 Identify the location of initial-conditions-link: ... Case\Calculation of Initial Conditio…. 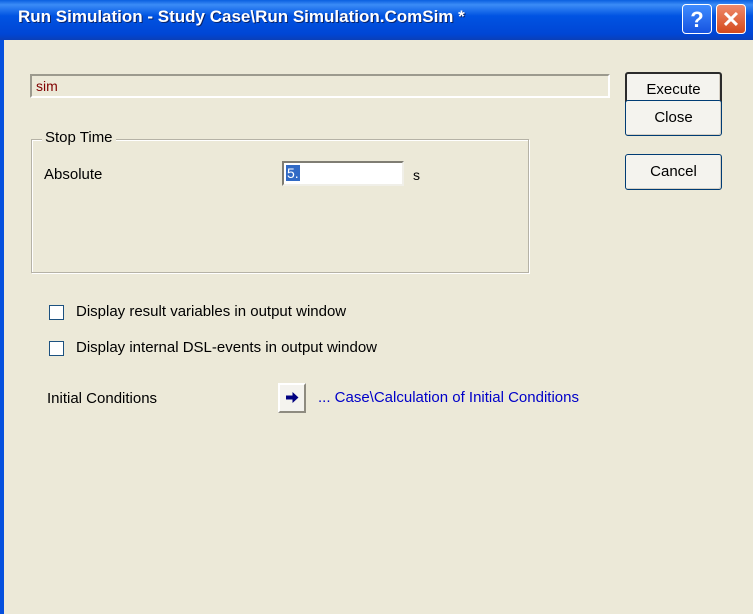
(448, 397).